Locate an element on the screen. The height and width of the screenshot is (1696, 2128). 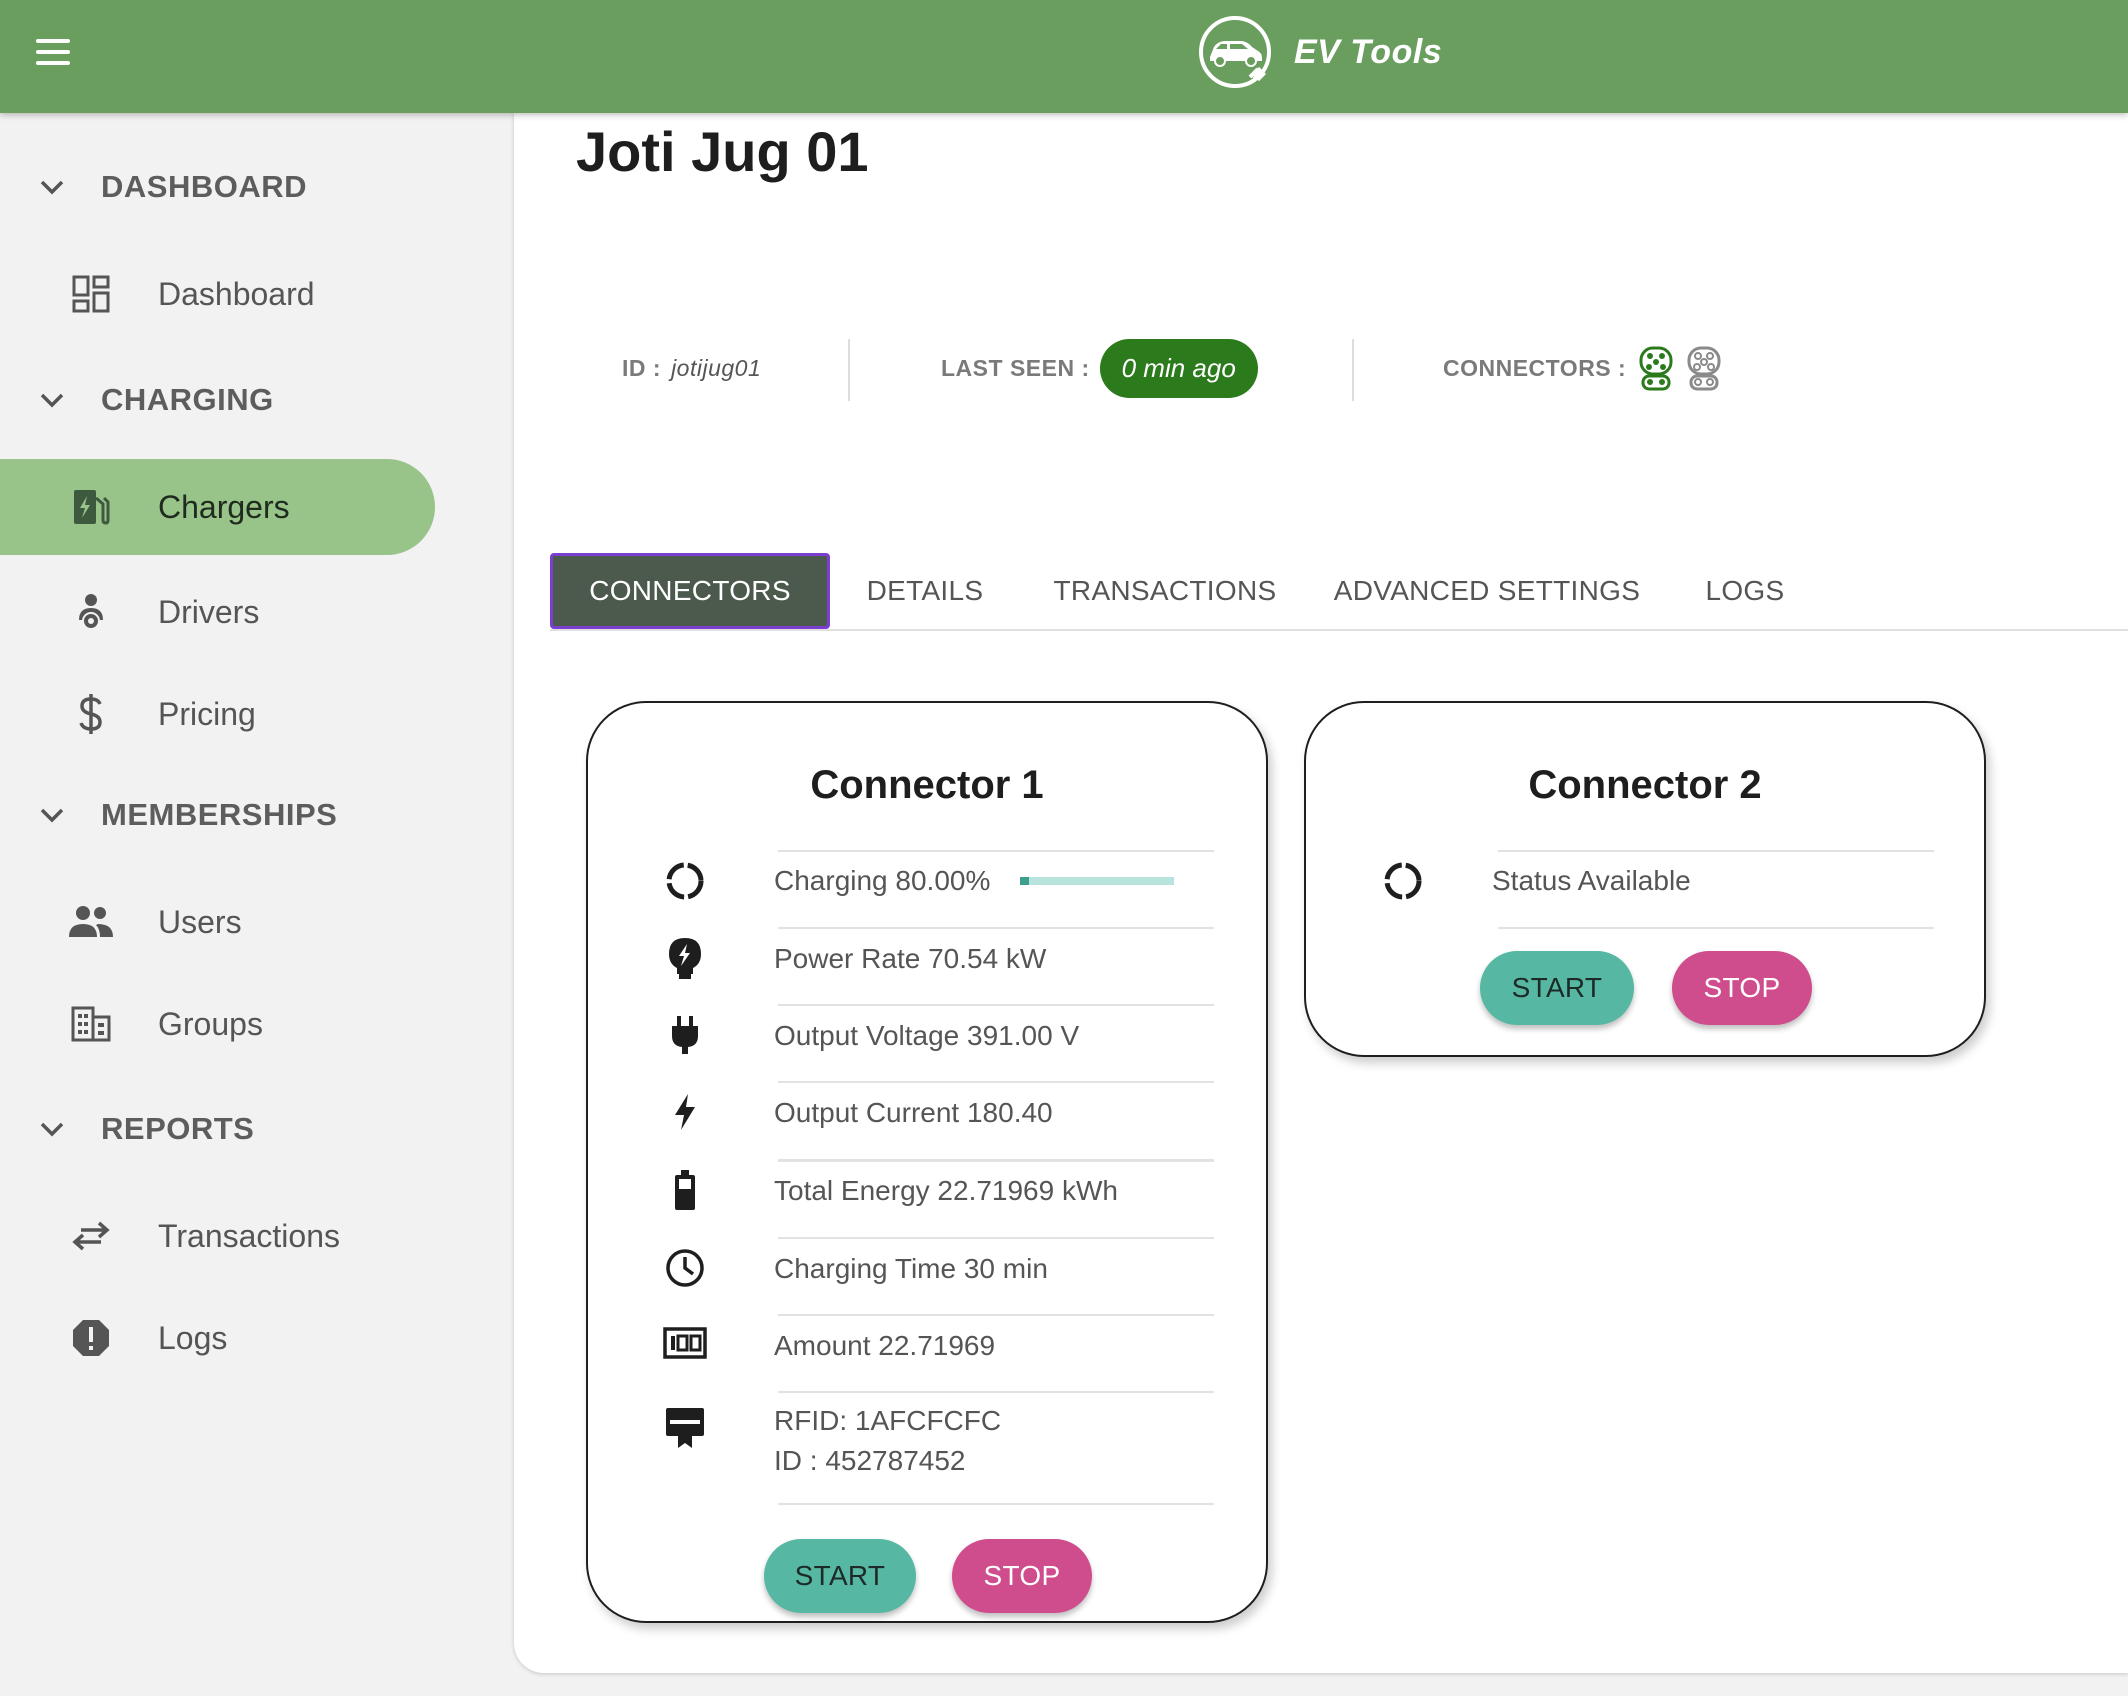
sidebar-item-groups: Groups is located at coordinates (217, 1024).